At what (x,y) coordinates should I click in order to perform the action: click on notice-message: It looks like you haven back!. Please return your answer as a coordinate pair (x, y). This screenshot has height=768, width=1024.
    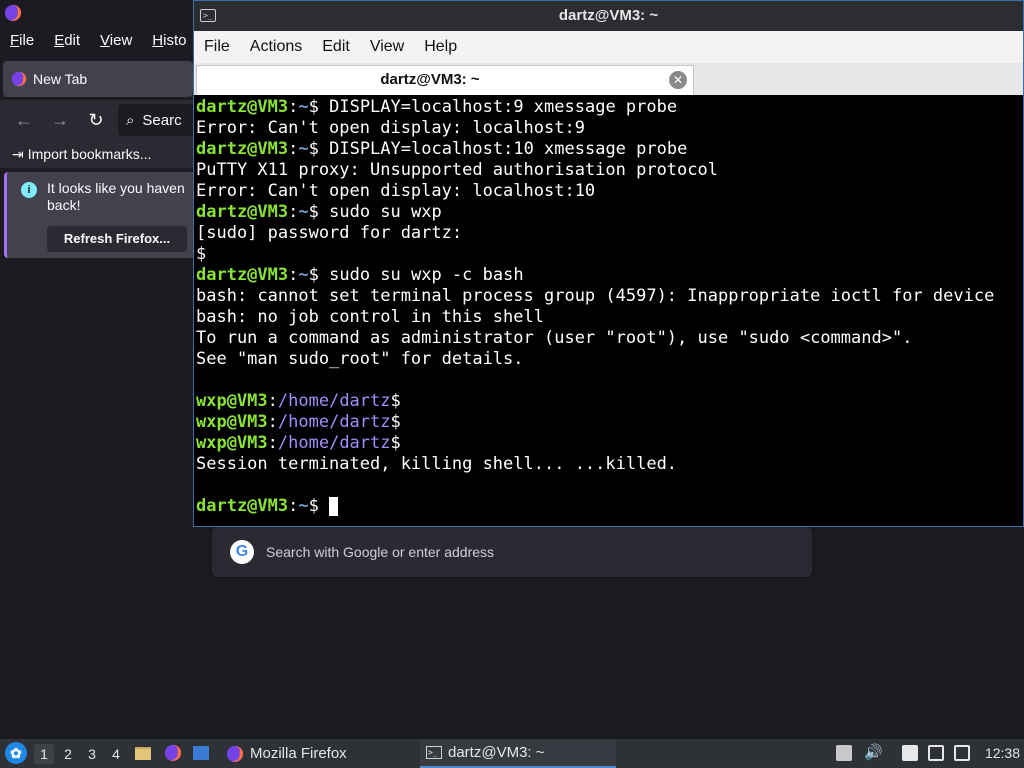
    Looking at the image, I should click on (116, 196).